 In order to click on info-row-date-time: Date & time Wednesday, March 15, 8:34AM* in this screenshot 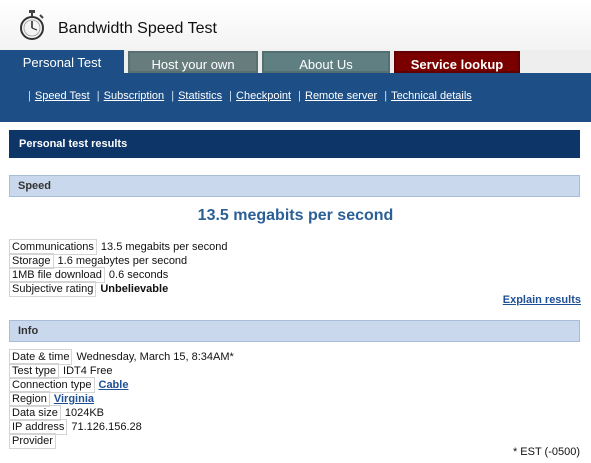, I will do `click(121, 357)`.